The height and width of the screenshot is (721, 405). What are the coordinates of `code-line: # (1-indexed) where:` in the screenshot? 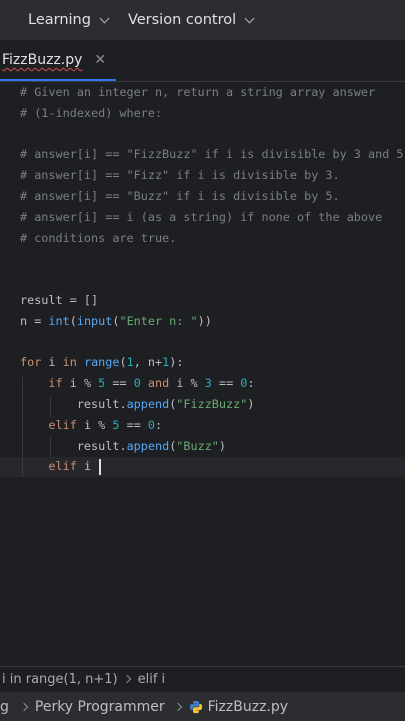 It's located at (91, 112).